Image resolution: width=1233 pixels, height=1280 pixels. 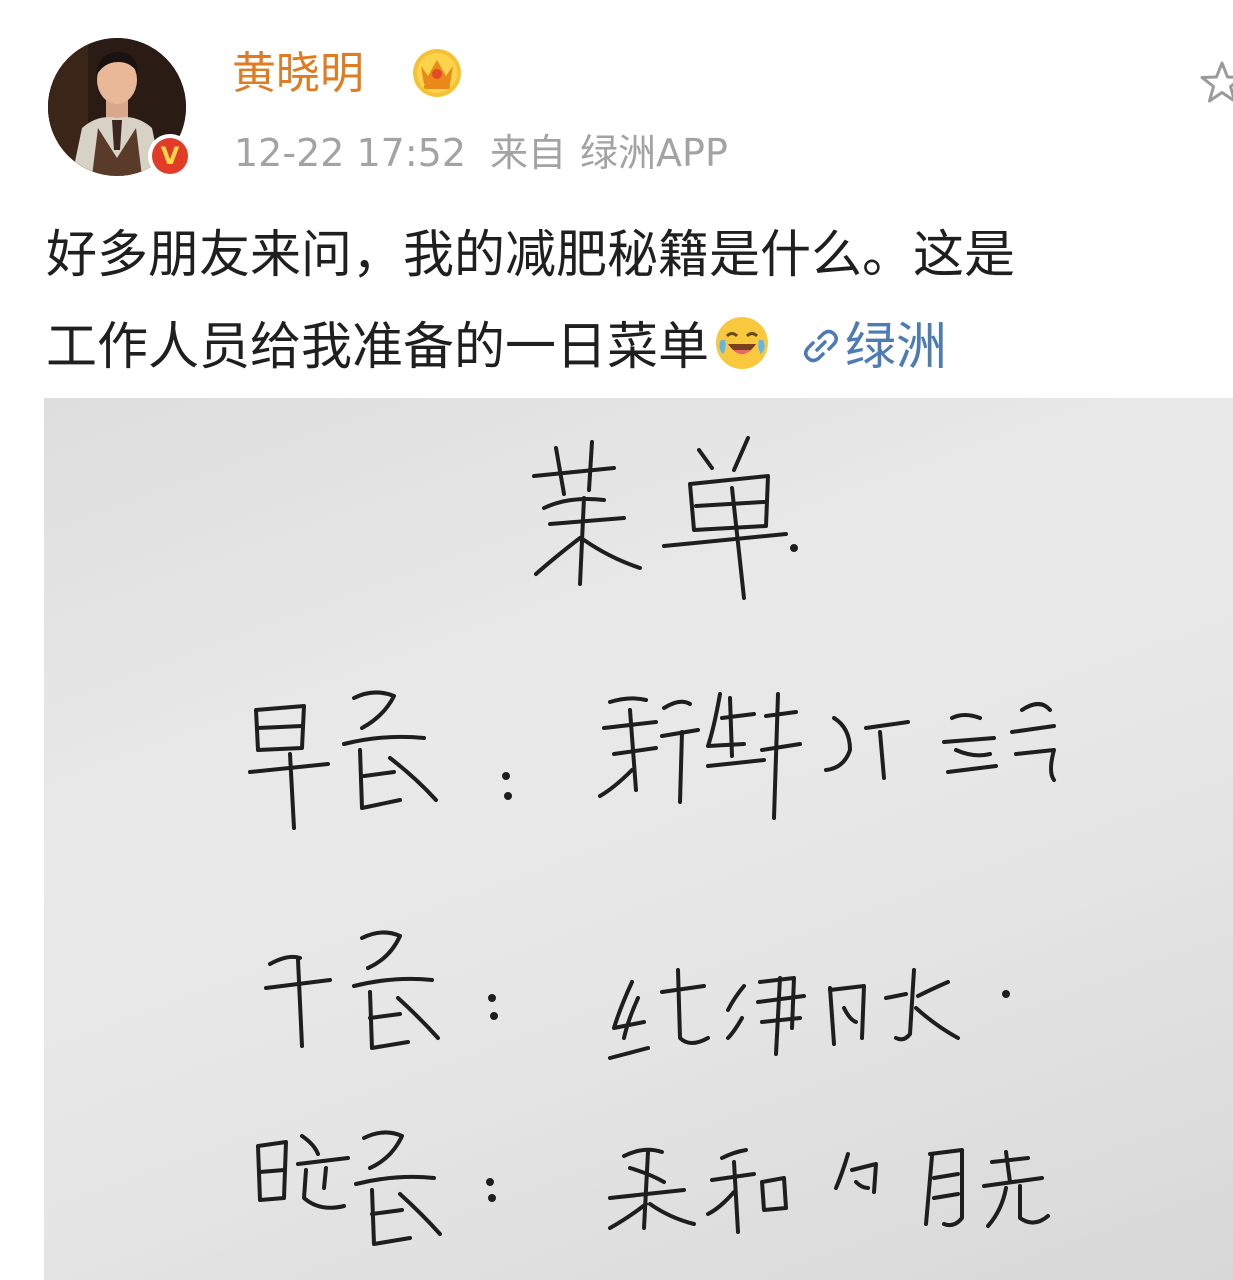 I want to click on crown-icon, so click(x=437, y=73).